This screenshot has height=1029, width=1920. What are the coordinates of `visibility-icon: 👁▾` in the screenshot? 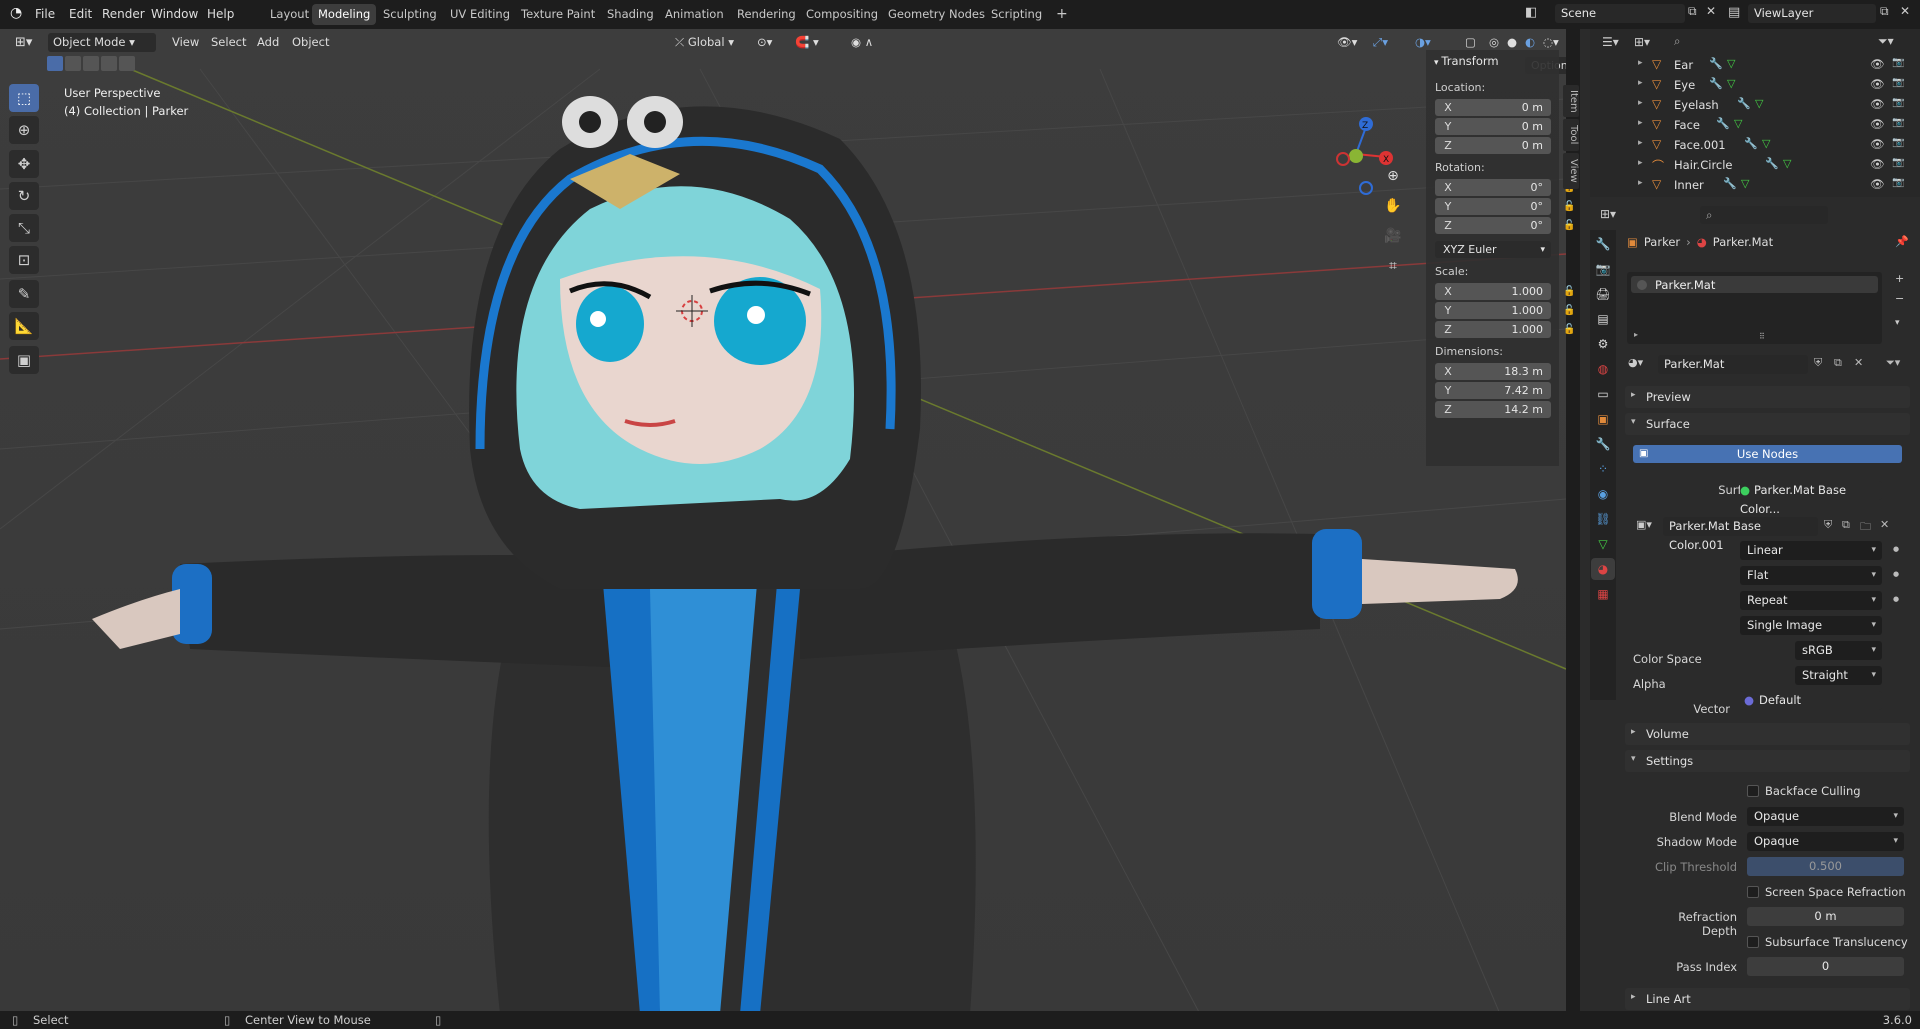 It's located at (1347, 42).